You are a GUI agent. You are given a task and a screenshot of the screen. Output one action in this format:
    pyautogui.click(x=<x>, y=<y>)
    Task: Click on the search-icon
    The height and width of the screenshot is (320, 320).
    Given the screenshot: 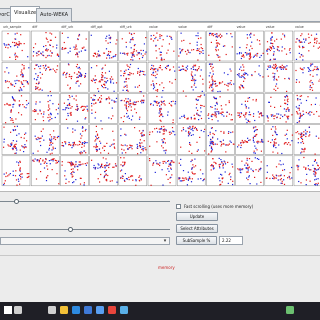 What is the action you would take?
    pyautogui.click(x=18, y=310)
    